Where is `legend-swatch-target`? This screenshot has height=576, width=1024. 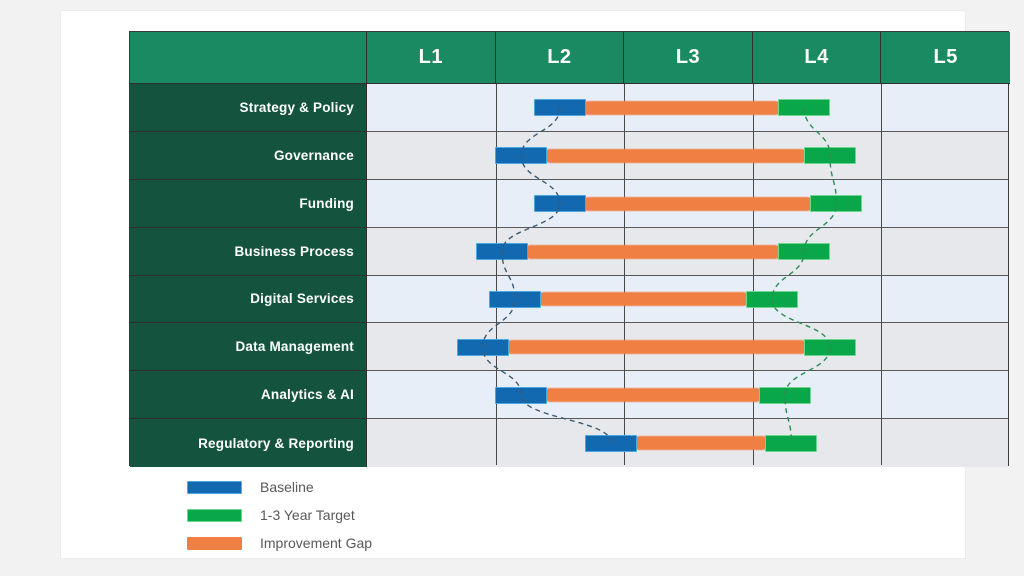 legend-swatch-target is located at coordinates (214, 515).